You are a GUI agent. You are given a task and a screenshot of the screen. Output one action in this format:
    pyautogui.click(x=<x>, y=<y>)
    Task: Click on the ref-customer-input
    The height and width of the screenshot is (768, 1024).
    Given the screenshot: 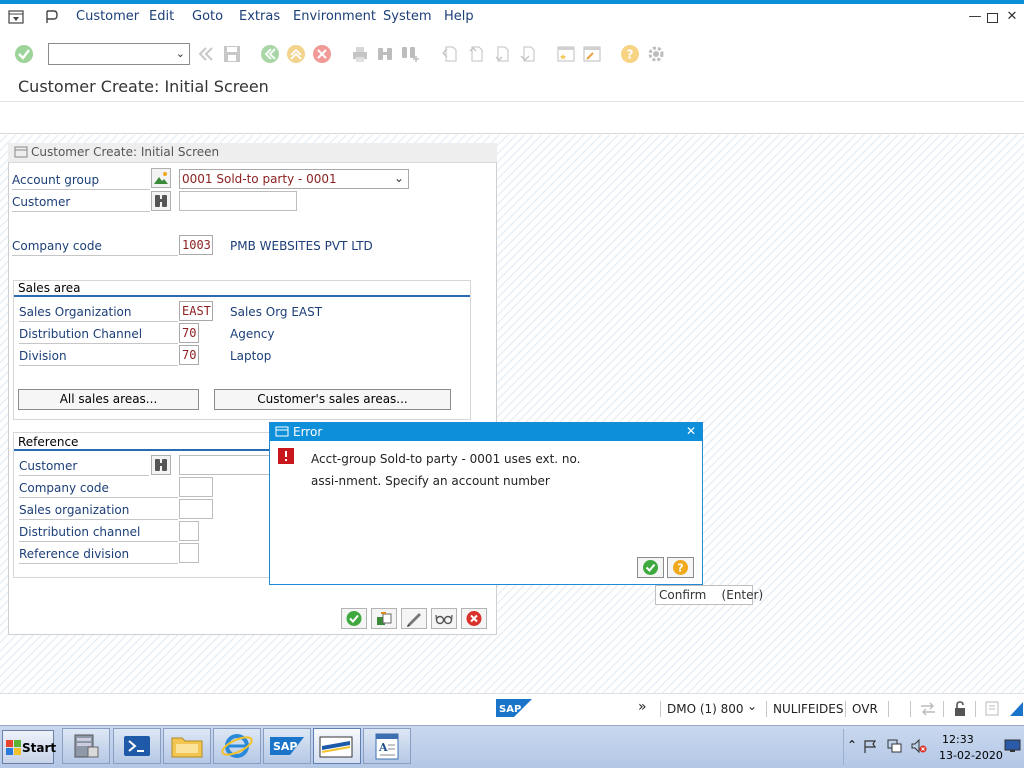 What is the action you would take?
    pyautogui.click(x=224, y=465)
    